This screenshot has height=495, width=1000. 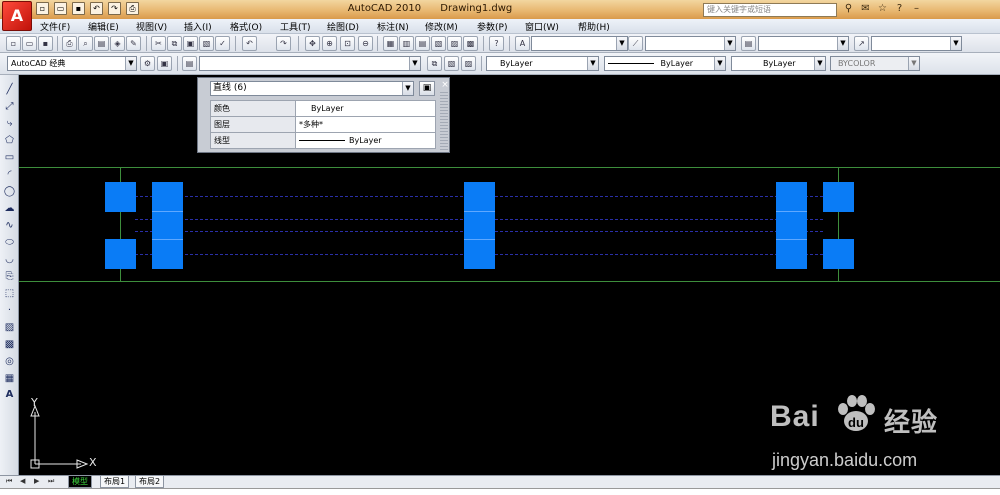 I want to click on arc-icon: ◜, so click(x=9, y=175).